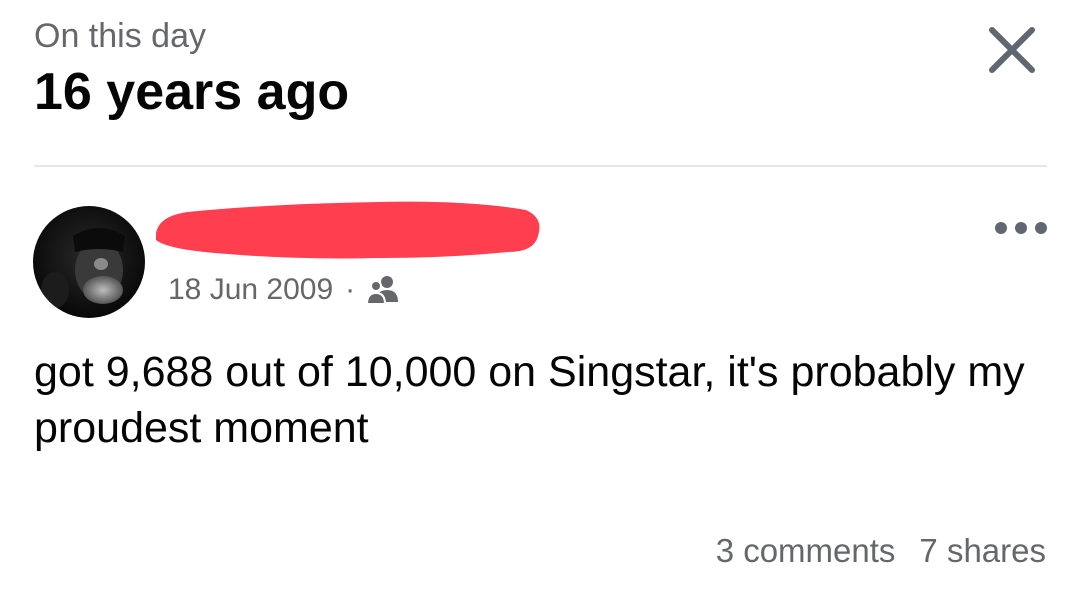 This screenshot has width=1080, height=612. What do you see at coordinates (89, 262) in the screenshot?
I see `author-avatar` at bounding box center [89, 262].